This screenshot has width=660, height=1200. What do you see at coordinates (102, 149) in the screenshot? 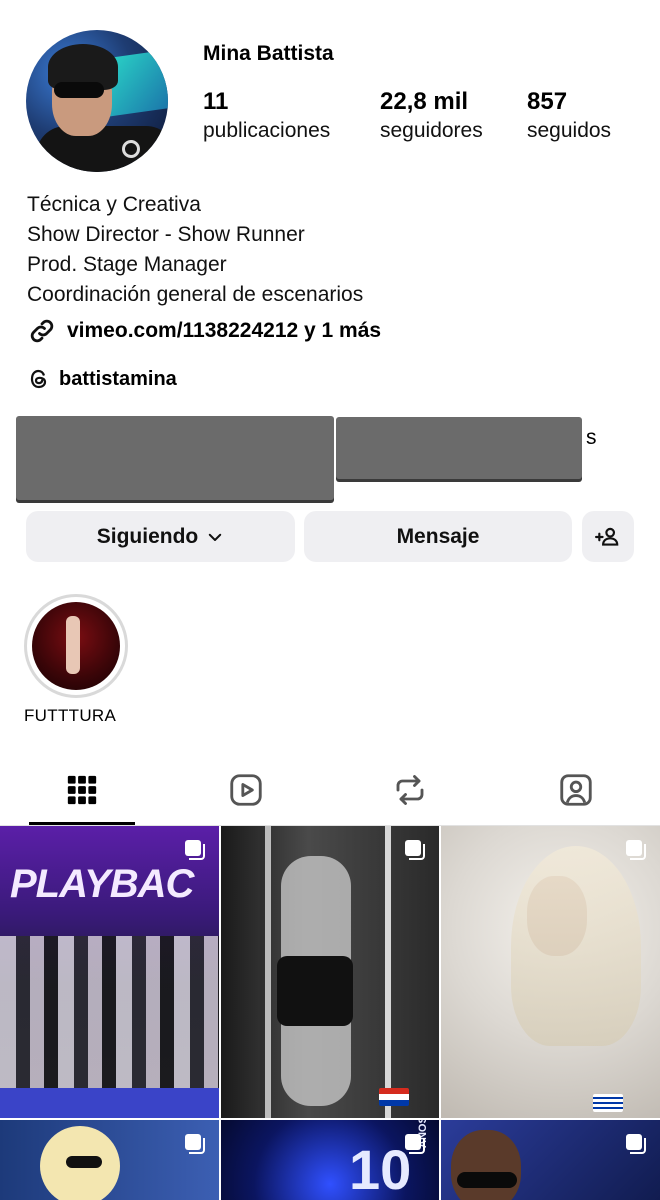
I see `avatar-shirt` at bounding box center [102, 149].